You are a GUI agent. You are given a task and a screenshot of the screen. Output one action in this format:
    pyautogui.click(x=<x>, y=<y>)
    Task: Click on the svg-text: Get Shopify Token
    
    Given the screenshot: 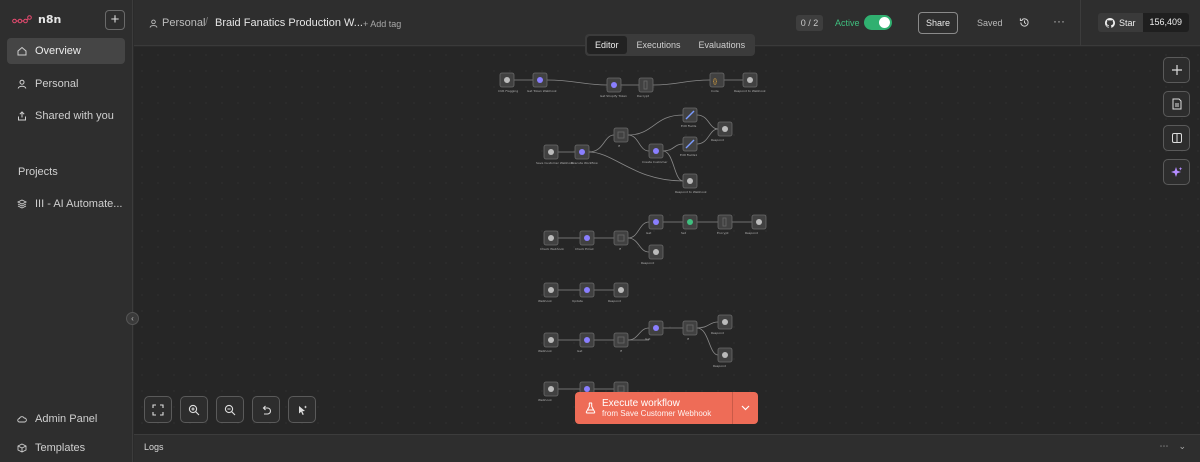 What is the action you would take?
    pyautogui.click(x=613, y=96)
    